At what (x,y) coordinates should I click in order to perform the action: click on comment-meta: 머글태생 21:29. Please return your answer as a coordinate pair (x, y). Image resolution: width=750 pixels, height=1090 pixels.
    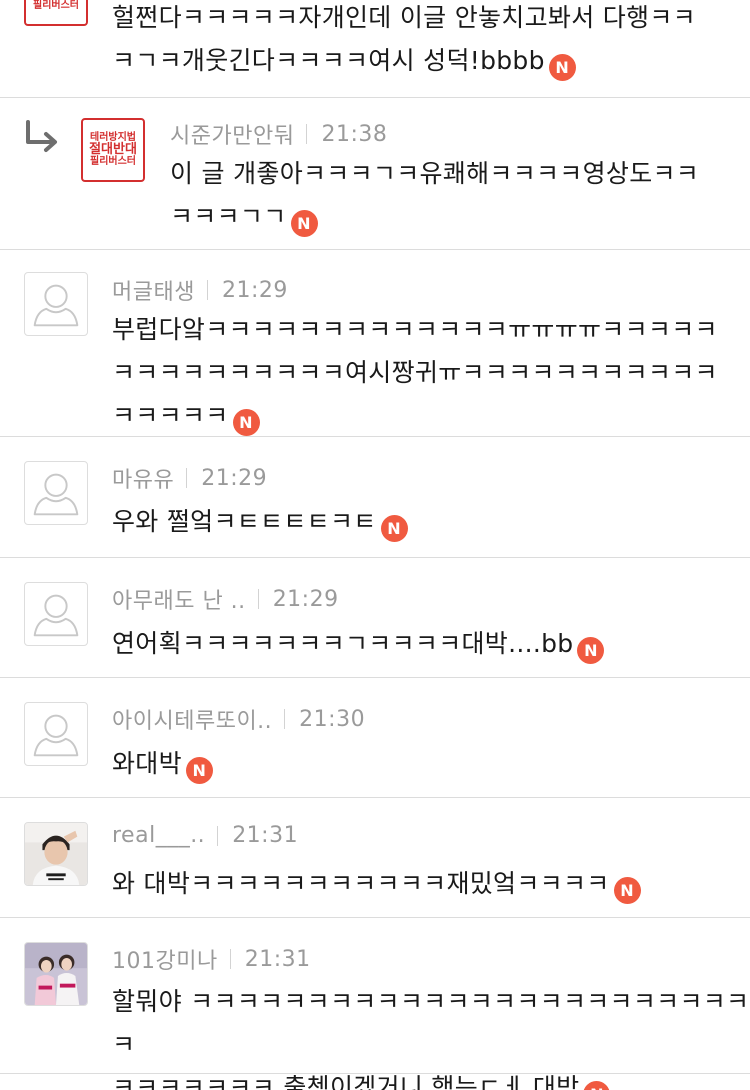
    Looking at the image, I should click on (200, 290).